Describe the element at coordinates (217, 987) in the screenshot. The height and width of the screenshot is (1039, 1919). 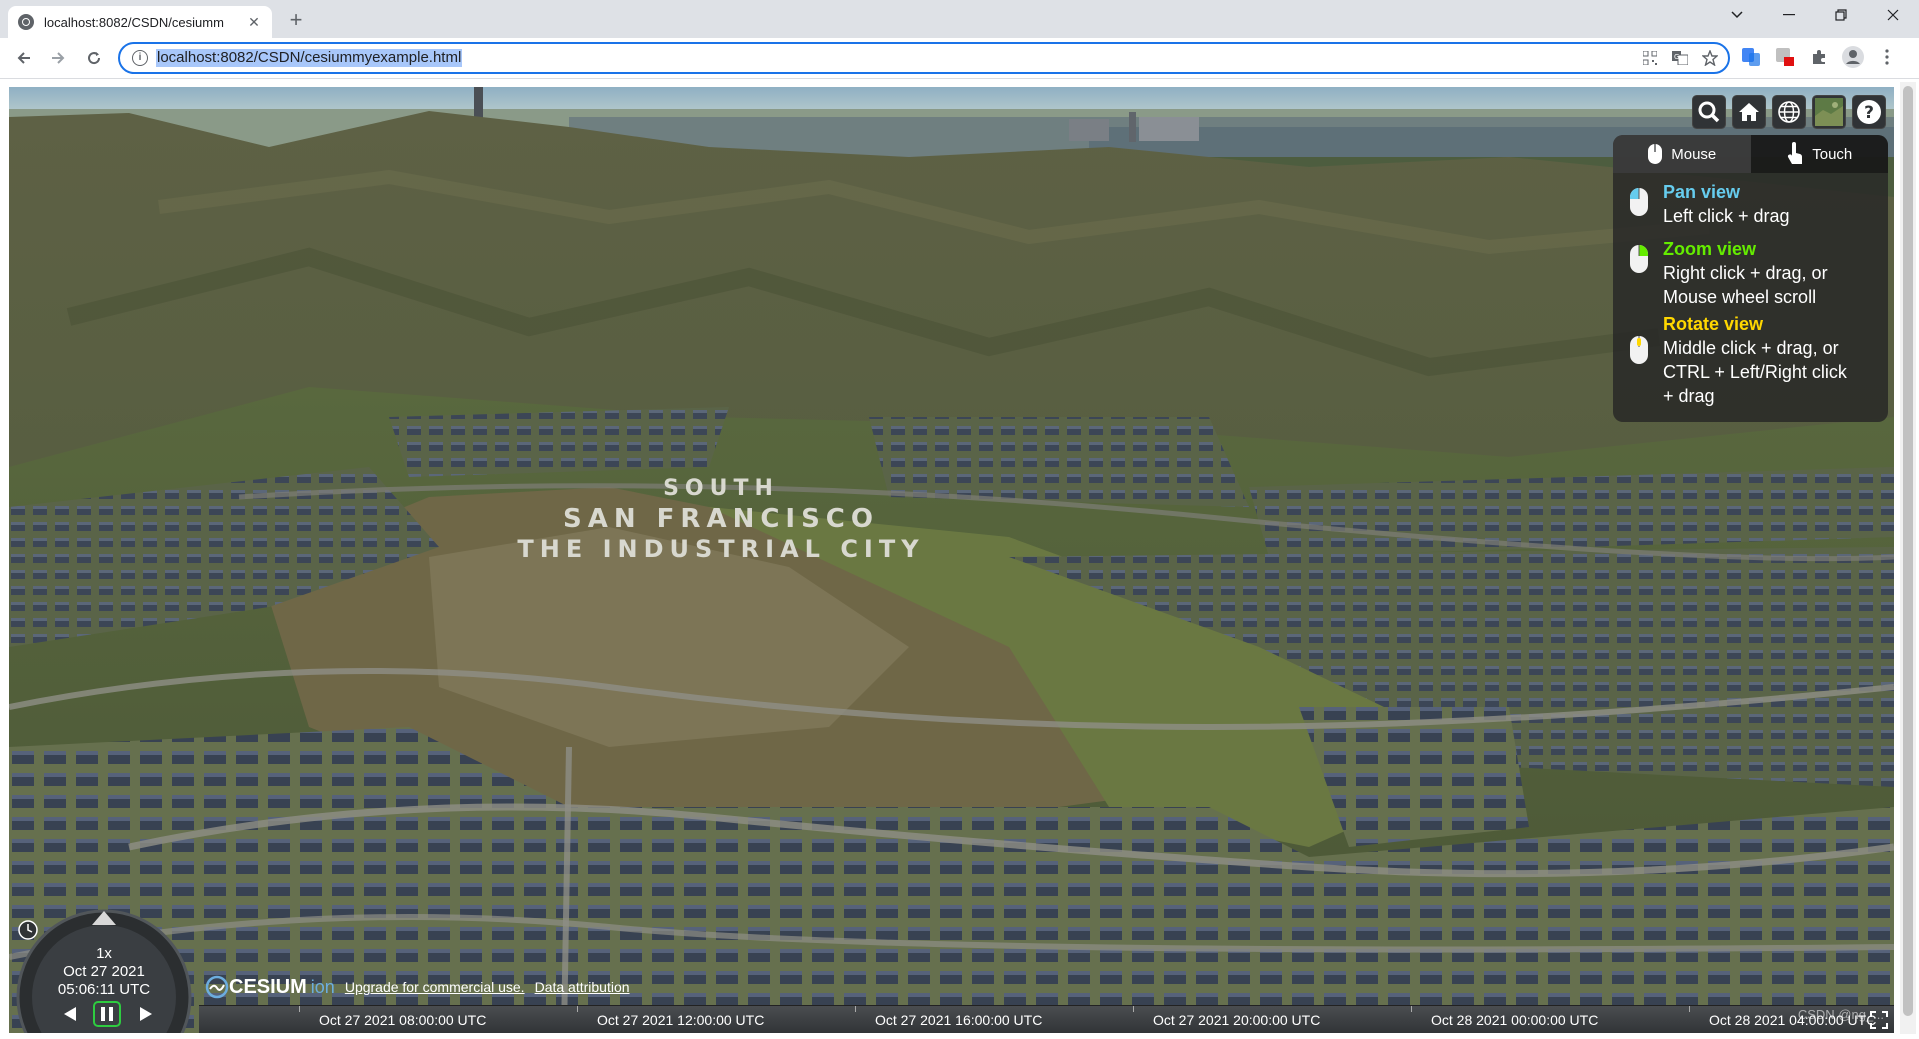
I see `cesium-logo-icon` at that location.